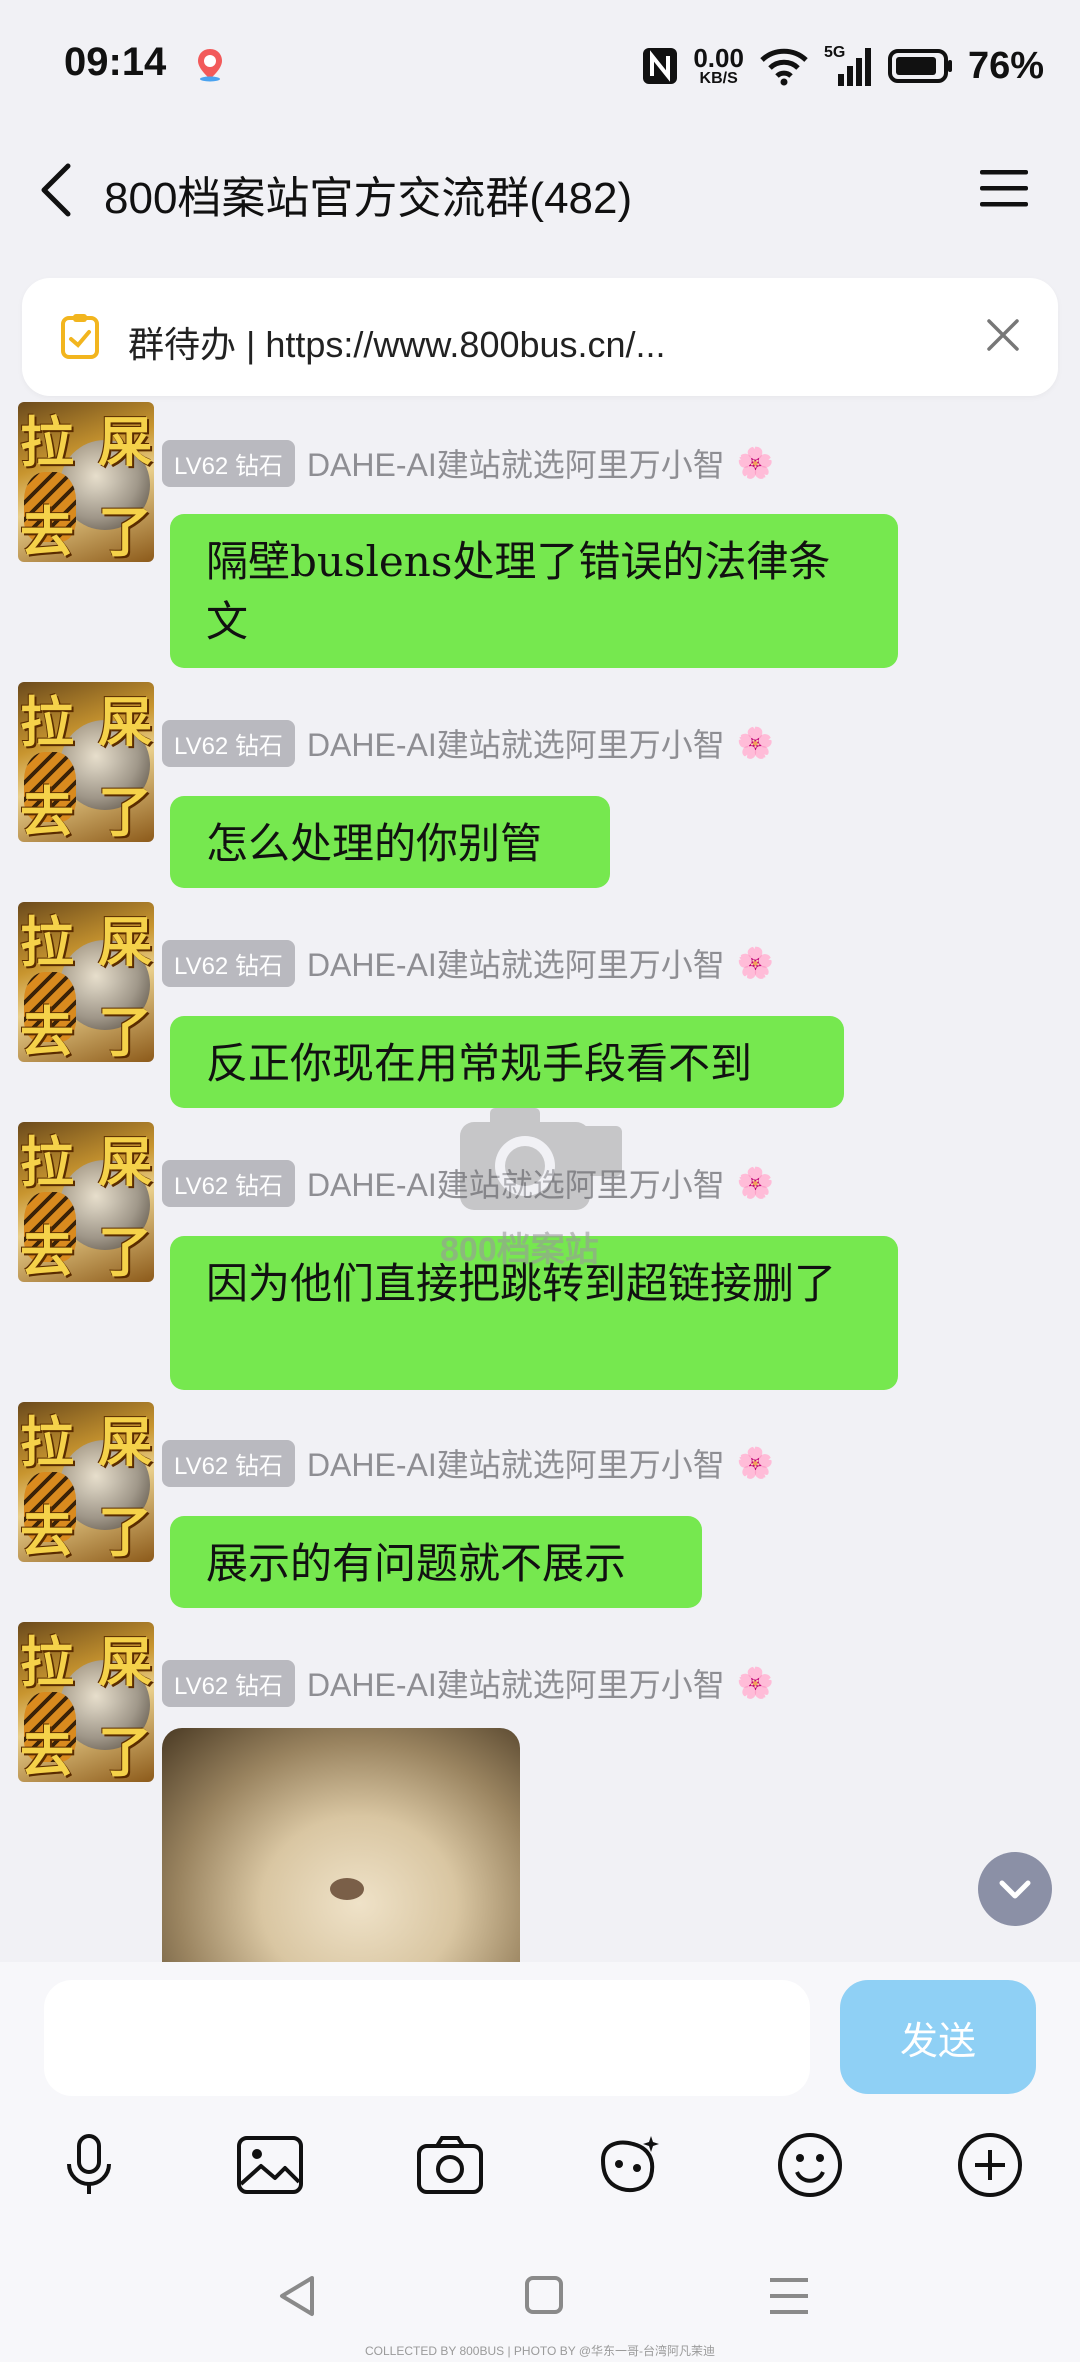  What do you see at coordinates (56, 190) in the screenshot?
I see `back-arrow-icon` at bounding box center [56, 190].